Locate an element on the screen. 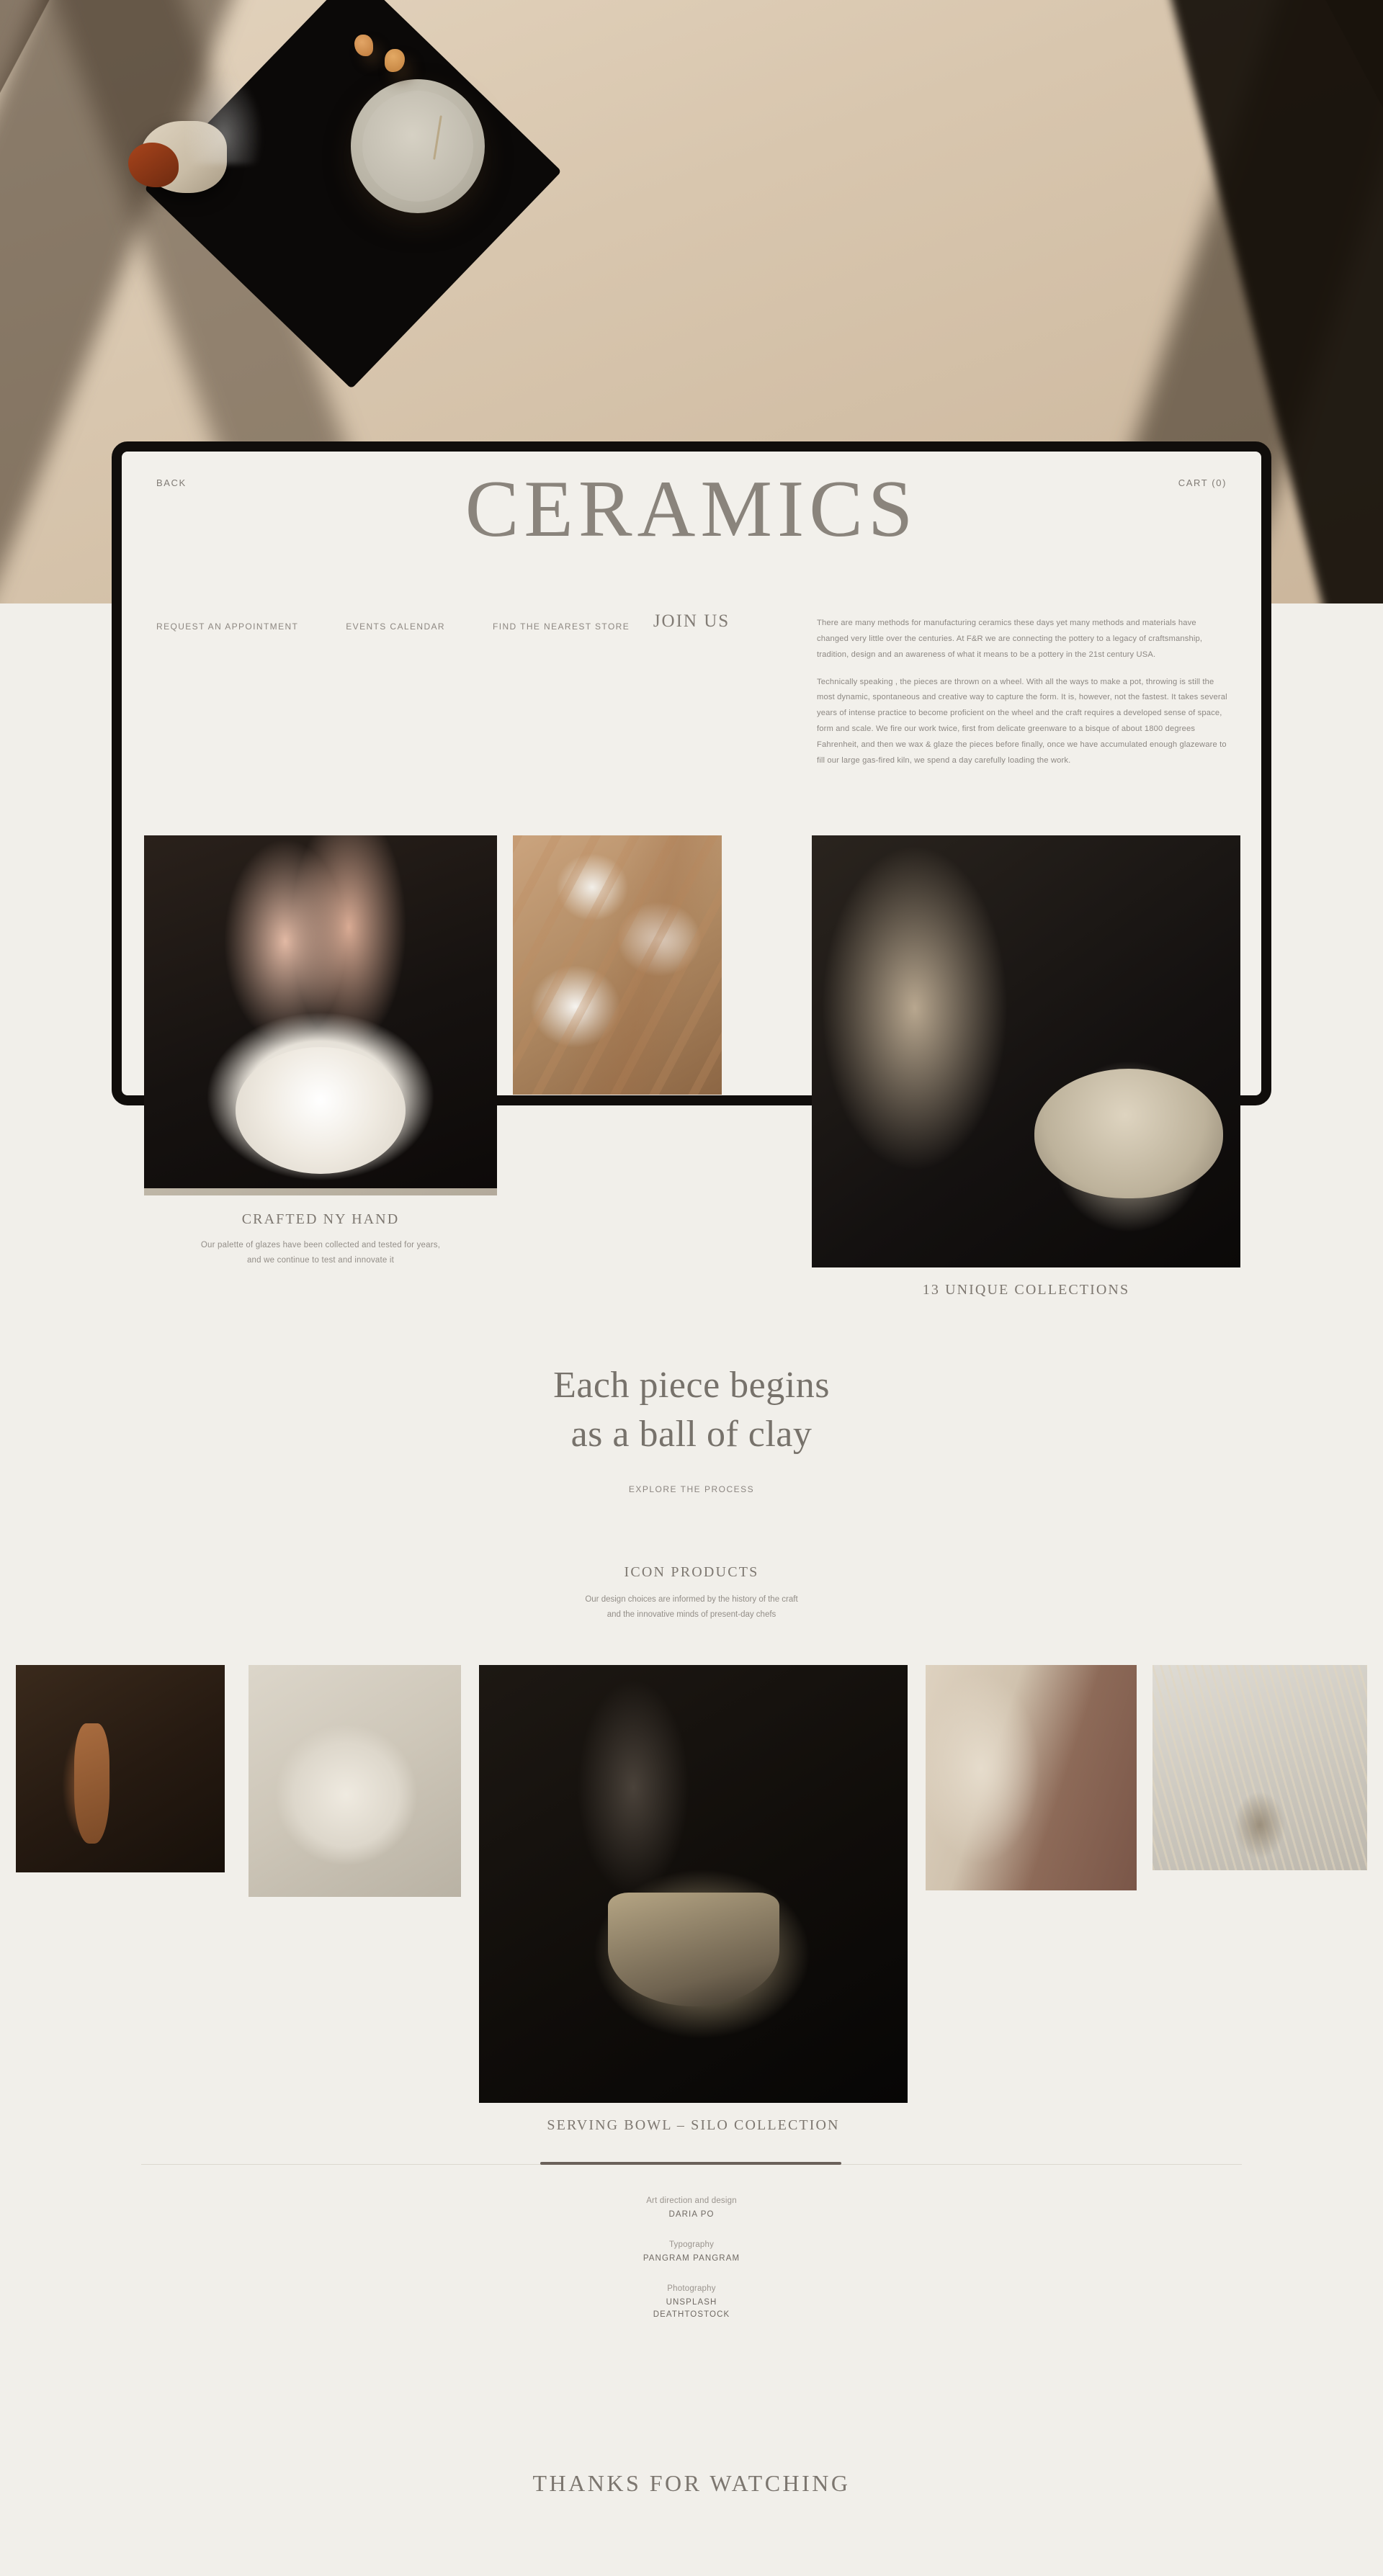  credit-role-art-direction: Art direction and design is located at coordinates (691, 2200).